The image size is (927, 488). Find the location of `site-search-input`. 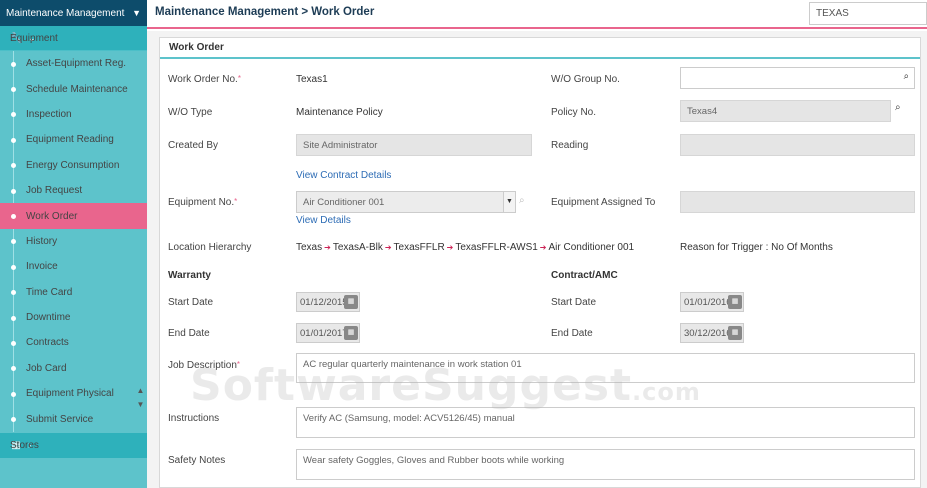

site-search-input is located at coordinates (868, 13).